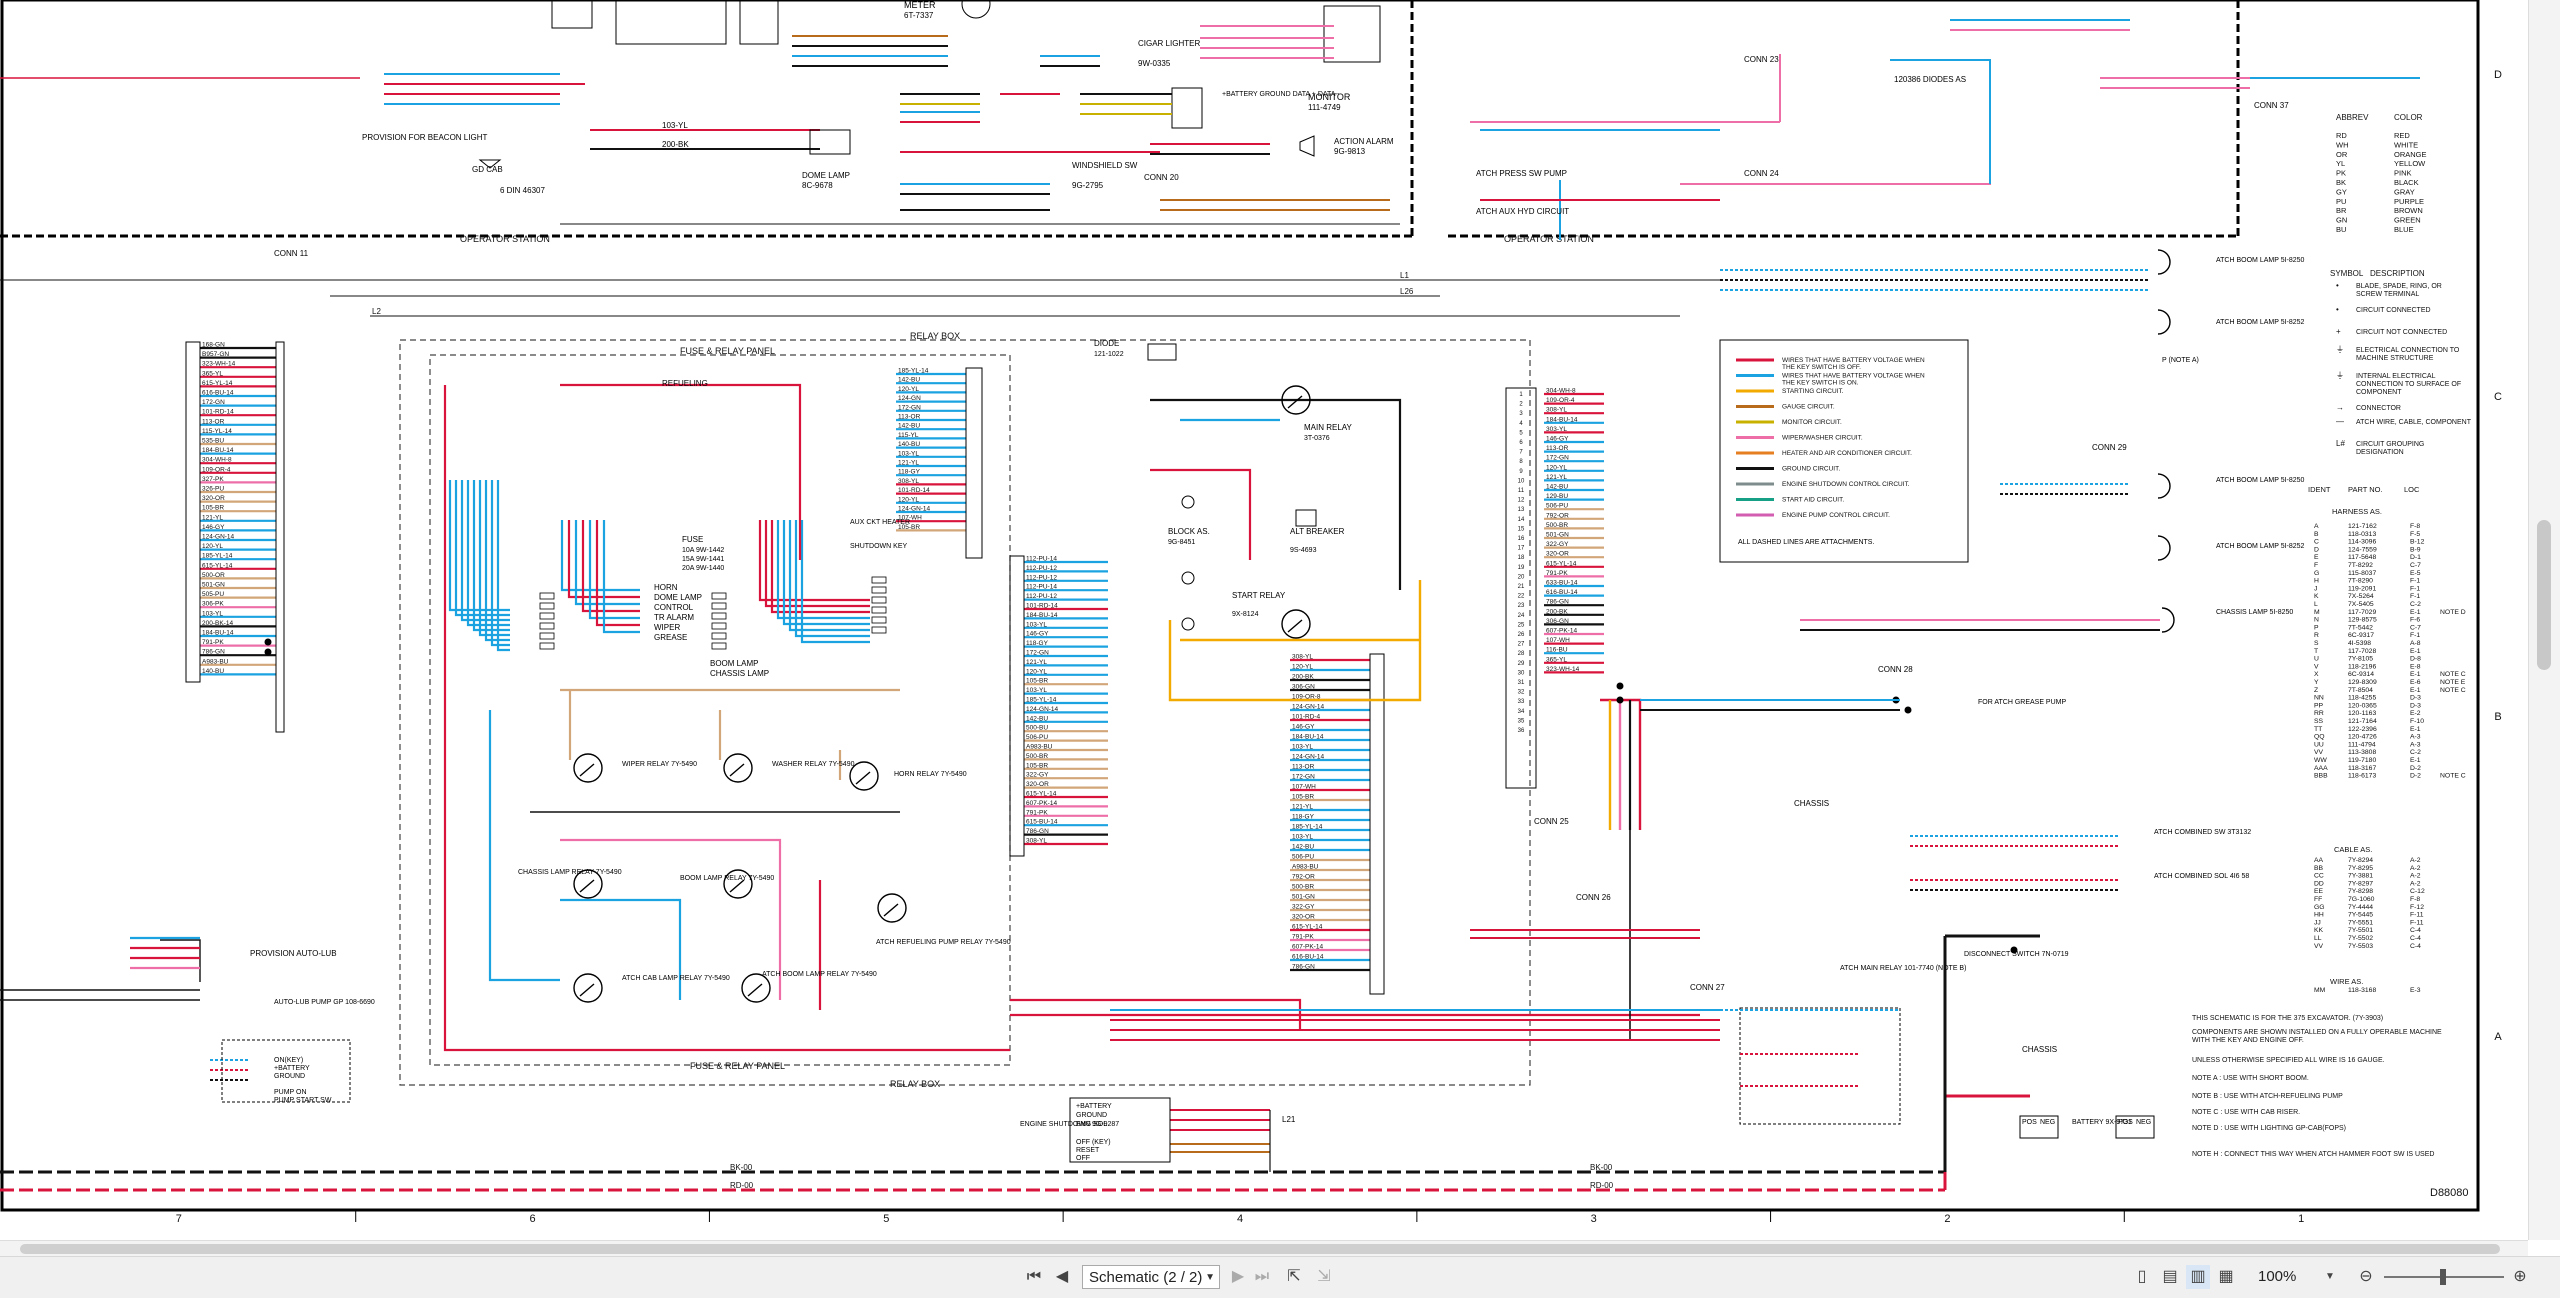  What do you see at coordinates (2393, 310) in the screenshot?
I see `symbol-description: CIRCUIT CONNECTED` at bounding box center [2393, 310].